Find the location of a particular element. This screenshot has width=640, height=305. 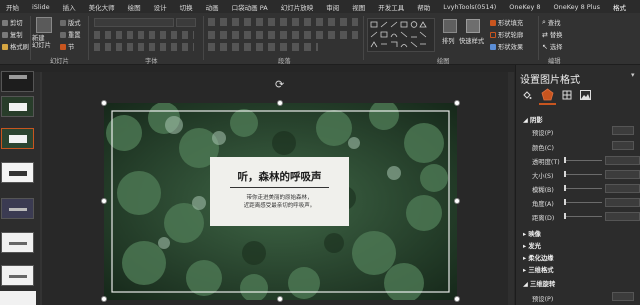

slide-thumbnail-selected is located at coordinates (17, 138).